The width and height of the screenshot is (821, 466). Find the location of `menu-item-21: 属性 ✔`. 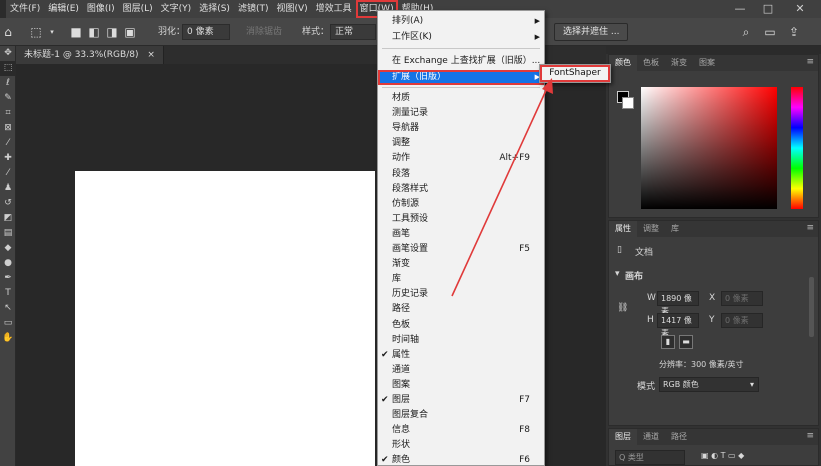

menu-item-21: 属性 ✔ is located at coordinates (461, 355).